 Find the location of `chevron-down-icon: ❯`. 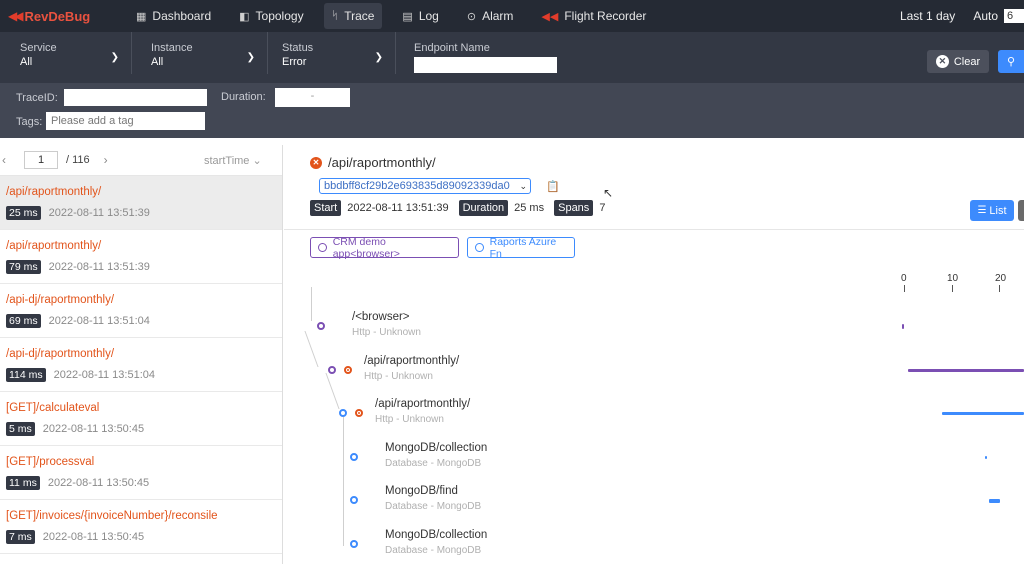

chevron-down-icon: ❯ is located at coordinates (250, 57).